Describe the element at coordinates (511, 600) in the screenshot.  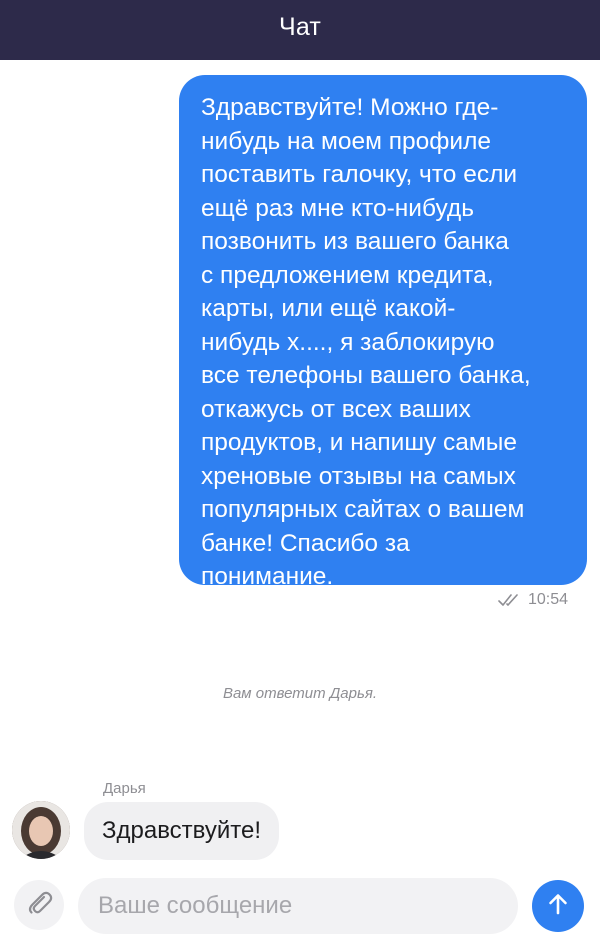
I see `double-check-icon` at that location.